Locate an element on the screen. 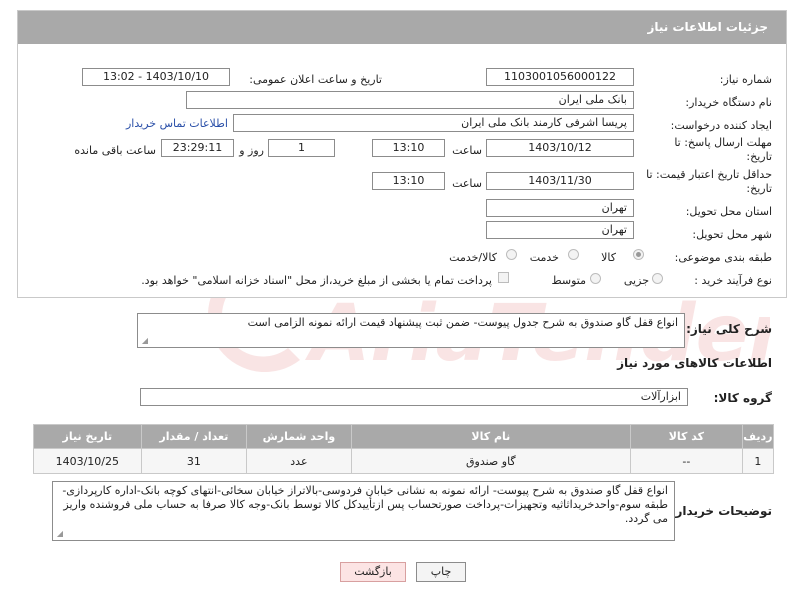 The width and height of the screenshot is (789, 598). province-field: تهران is located at coordinates (560, 208).